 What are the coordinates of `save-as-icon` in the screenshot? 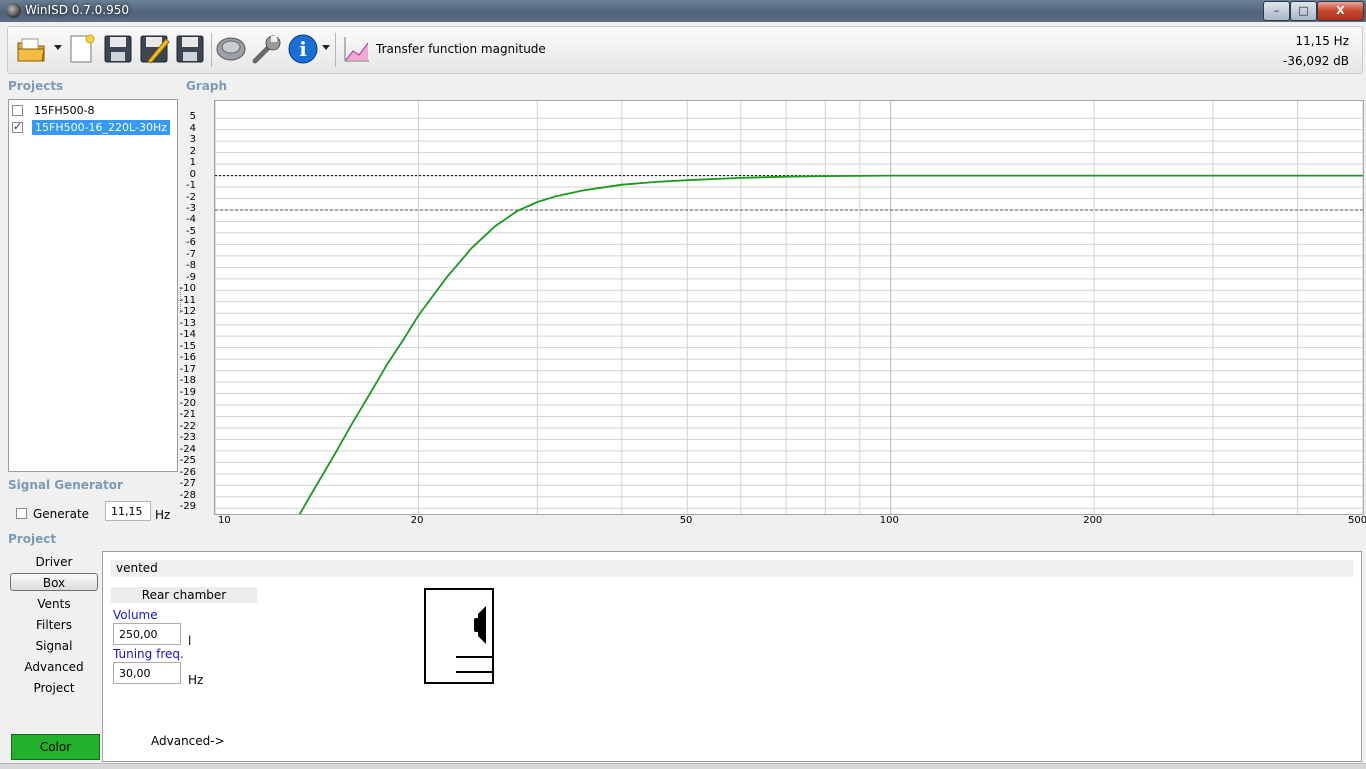 It's located at (190, 49).